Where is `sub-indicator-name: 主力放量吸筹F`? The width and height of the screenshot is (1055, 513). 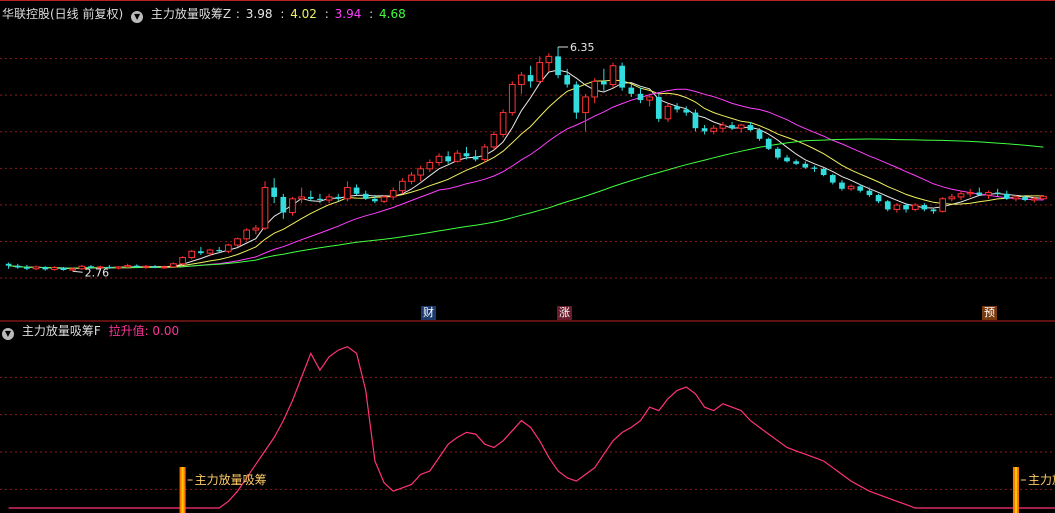 sub-indicator-name: 主力放量吸筹F is located at coordinates (61, 331).